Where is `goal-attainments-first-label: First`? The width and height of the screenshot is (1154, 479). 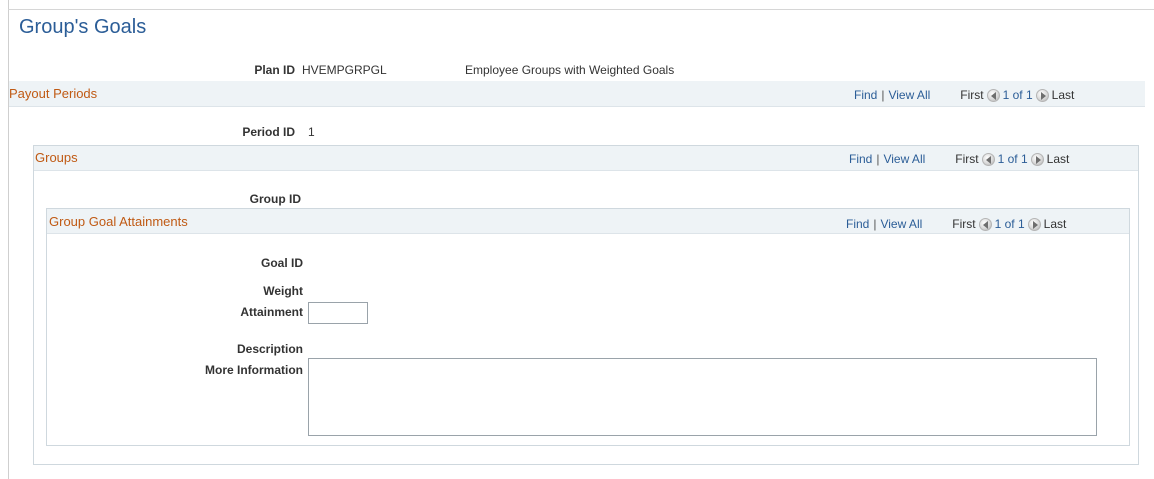 goal-attainments-first-label: First is located at coordinates (964, 224).